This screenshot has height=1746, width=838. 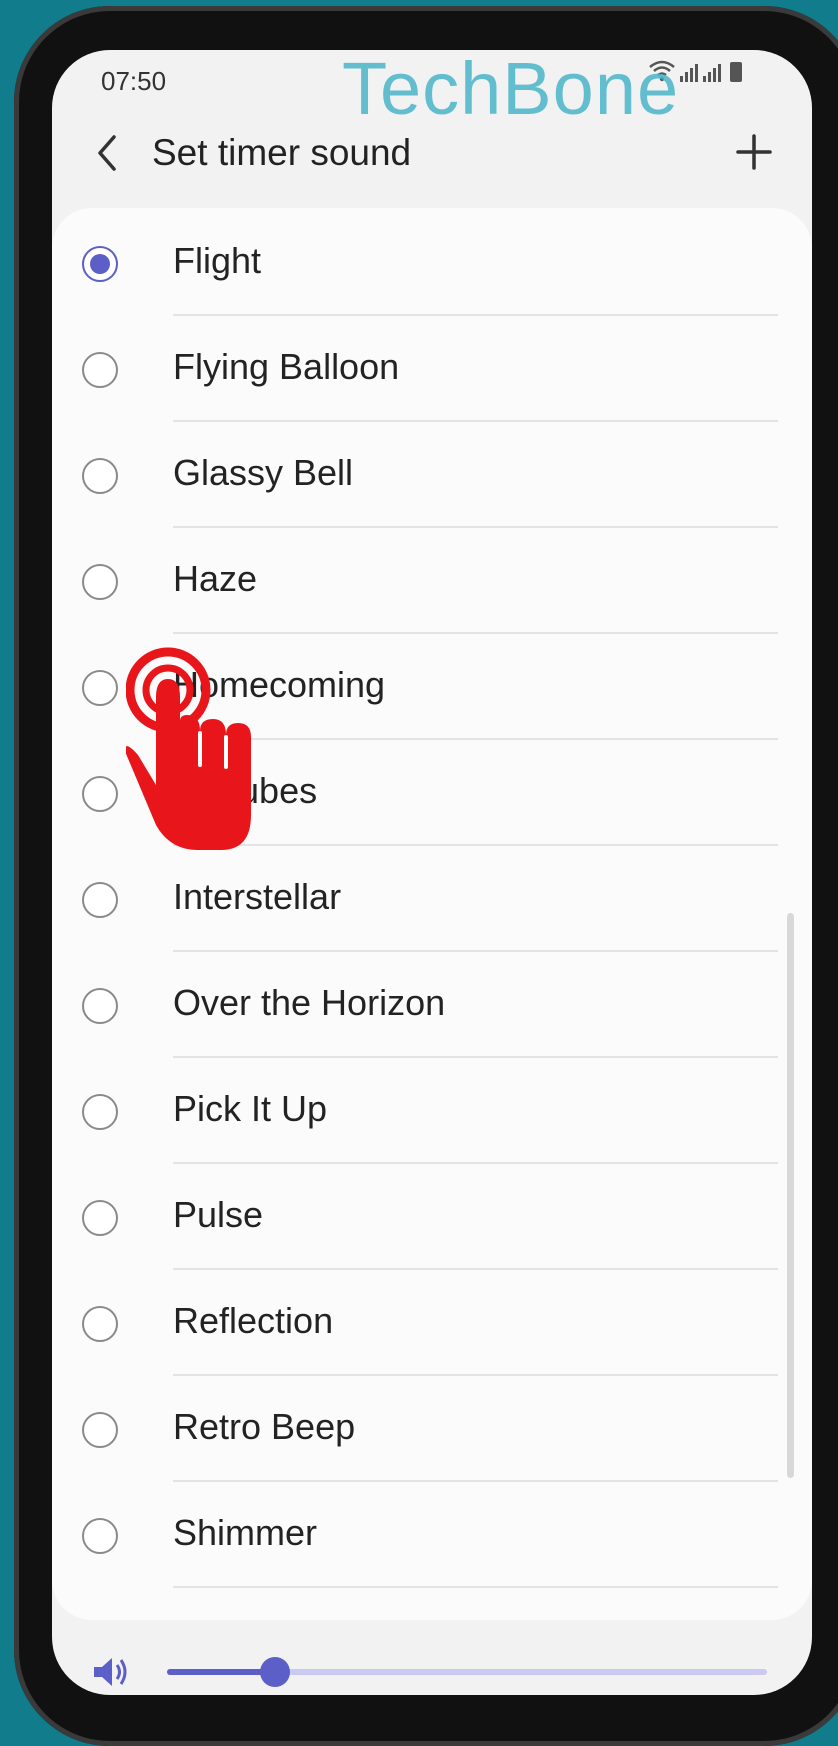 I want to click on page-title: Set timer sound, so click(x=282, y=152).